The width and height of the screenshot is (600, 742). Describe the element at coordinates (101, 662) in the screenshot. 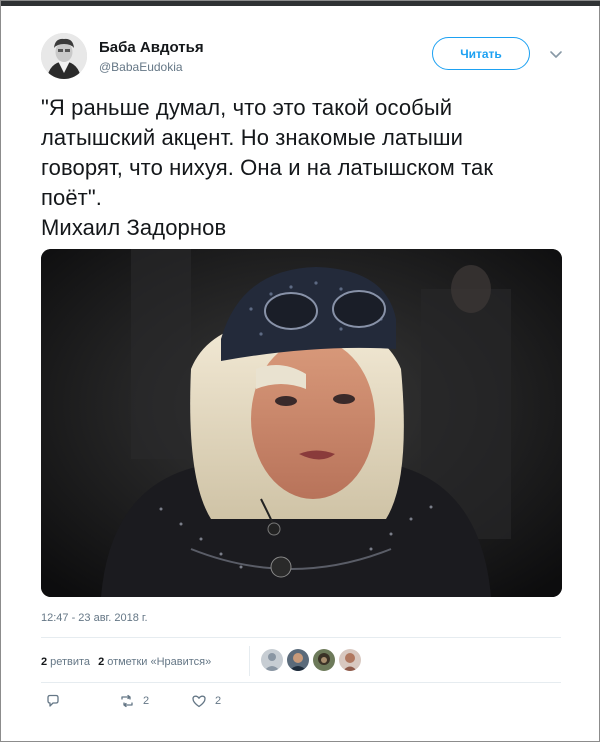

I see `likes-count: 2` at that location.